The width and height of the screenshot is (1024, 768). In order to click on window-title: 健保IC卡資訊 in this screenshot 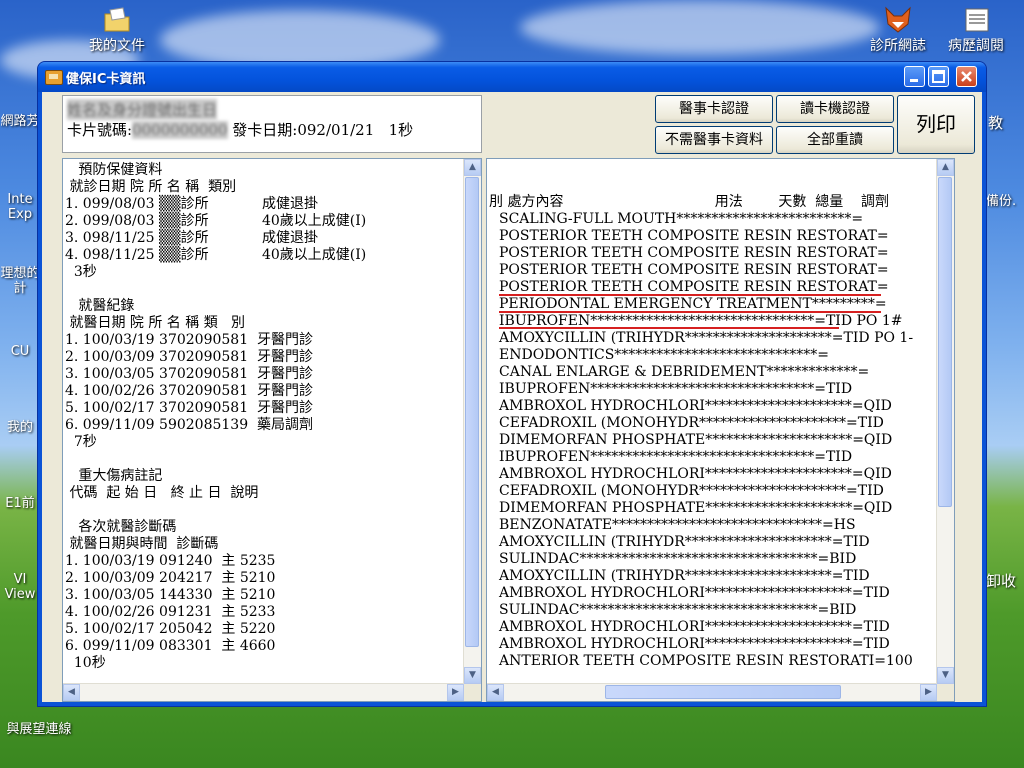, I will do `click(106, 79)`.